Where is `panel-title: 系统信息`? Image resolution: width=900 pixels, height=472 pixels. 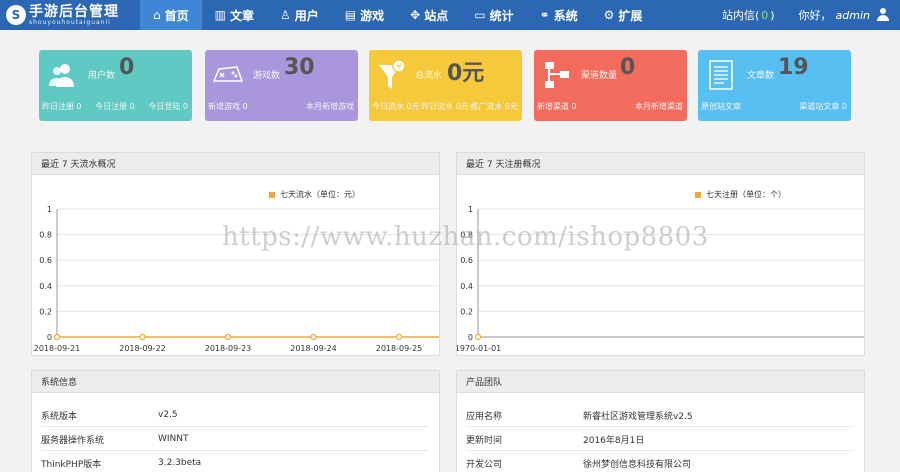 panel-title: 系统信息 is located at coordinates (235, 382).